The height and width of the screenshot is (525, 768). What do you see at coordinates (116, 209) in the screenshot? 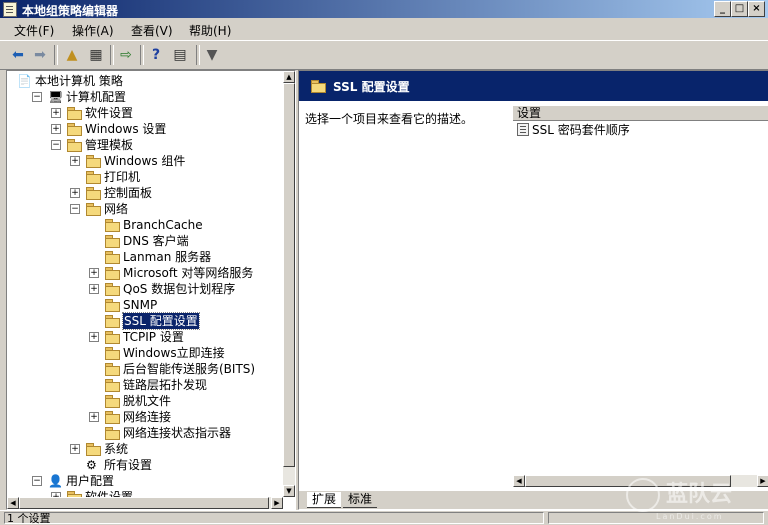
I see `tree-item-label: 网络` at bounding box center [116, 209].